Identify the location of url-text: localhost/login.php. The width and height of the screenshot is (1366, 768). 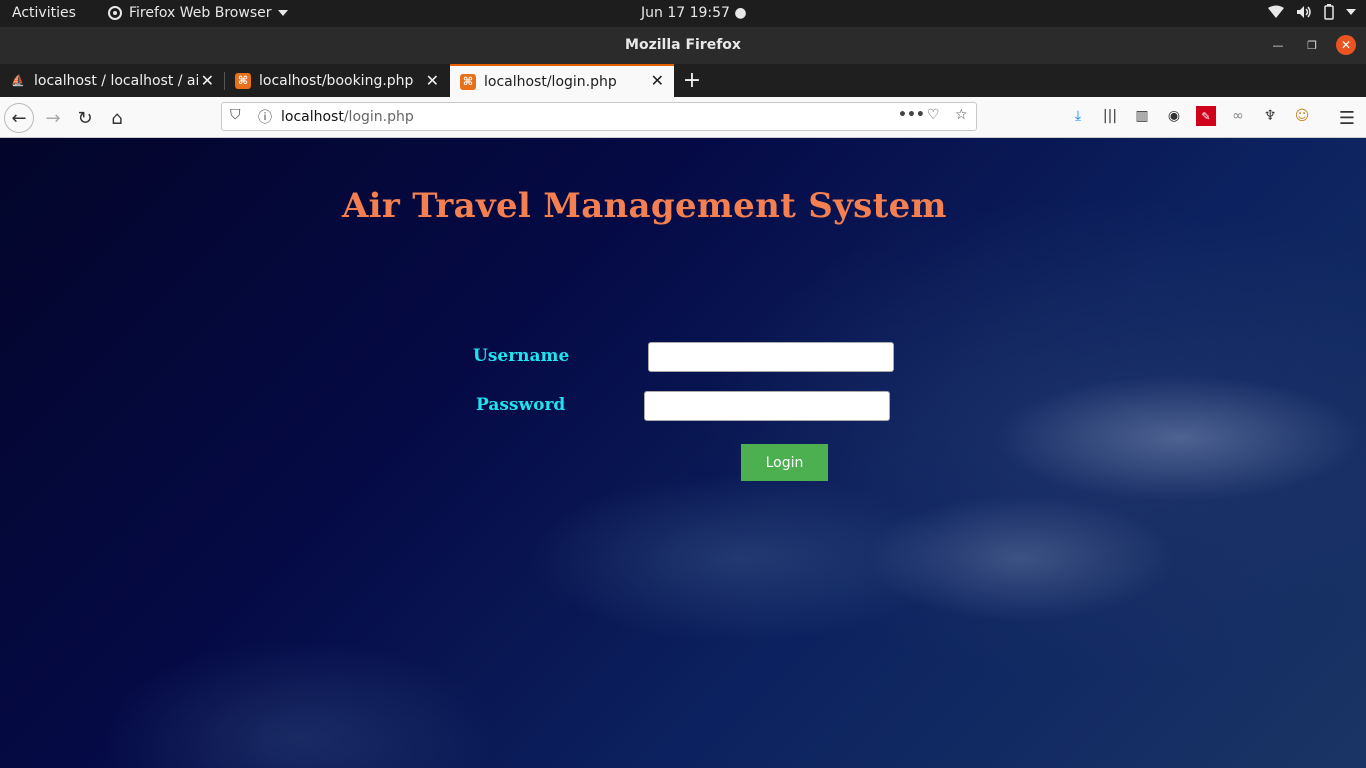
(347, 117).